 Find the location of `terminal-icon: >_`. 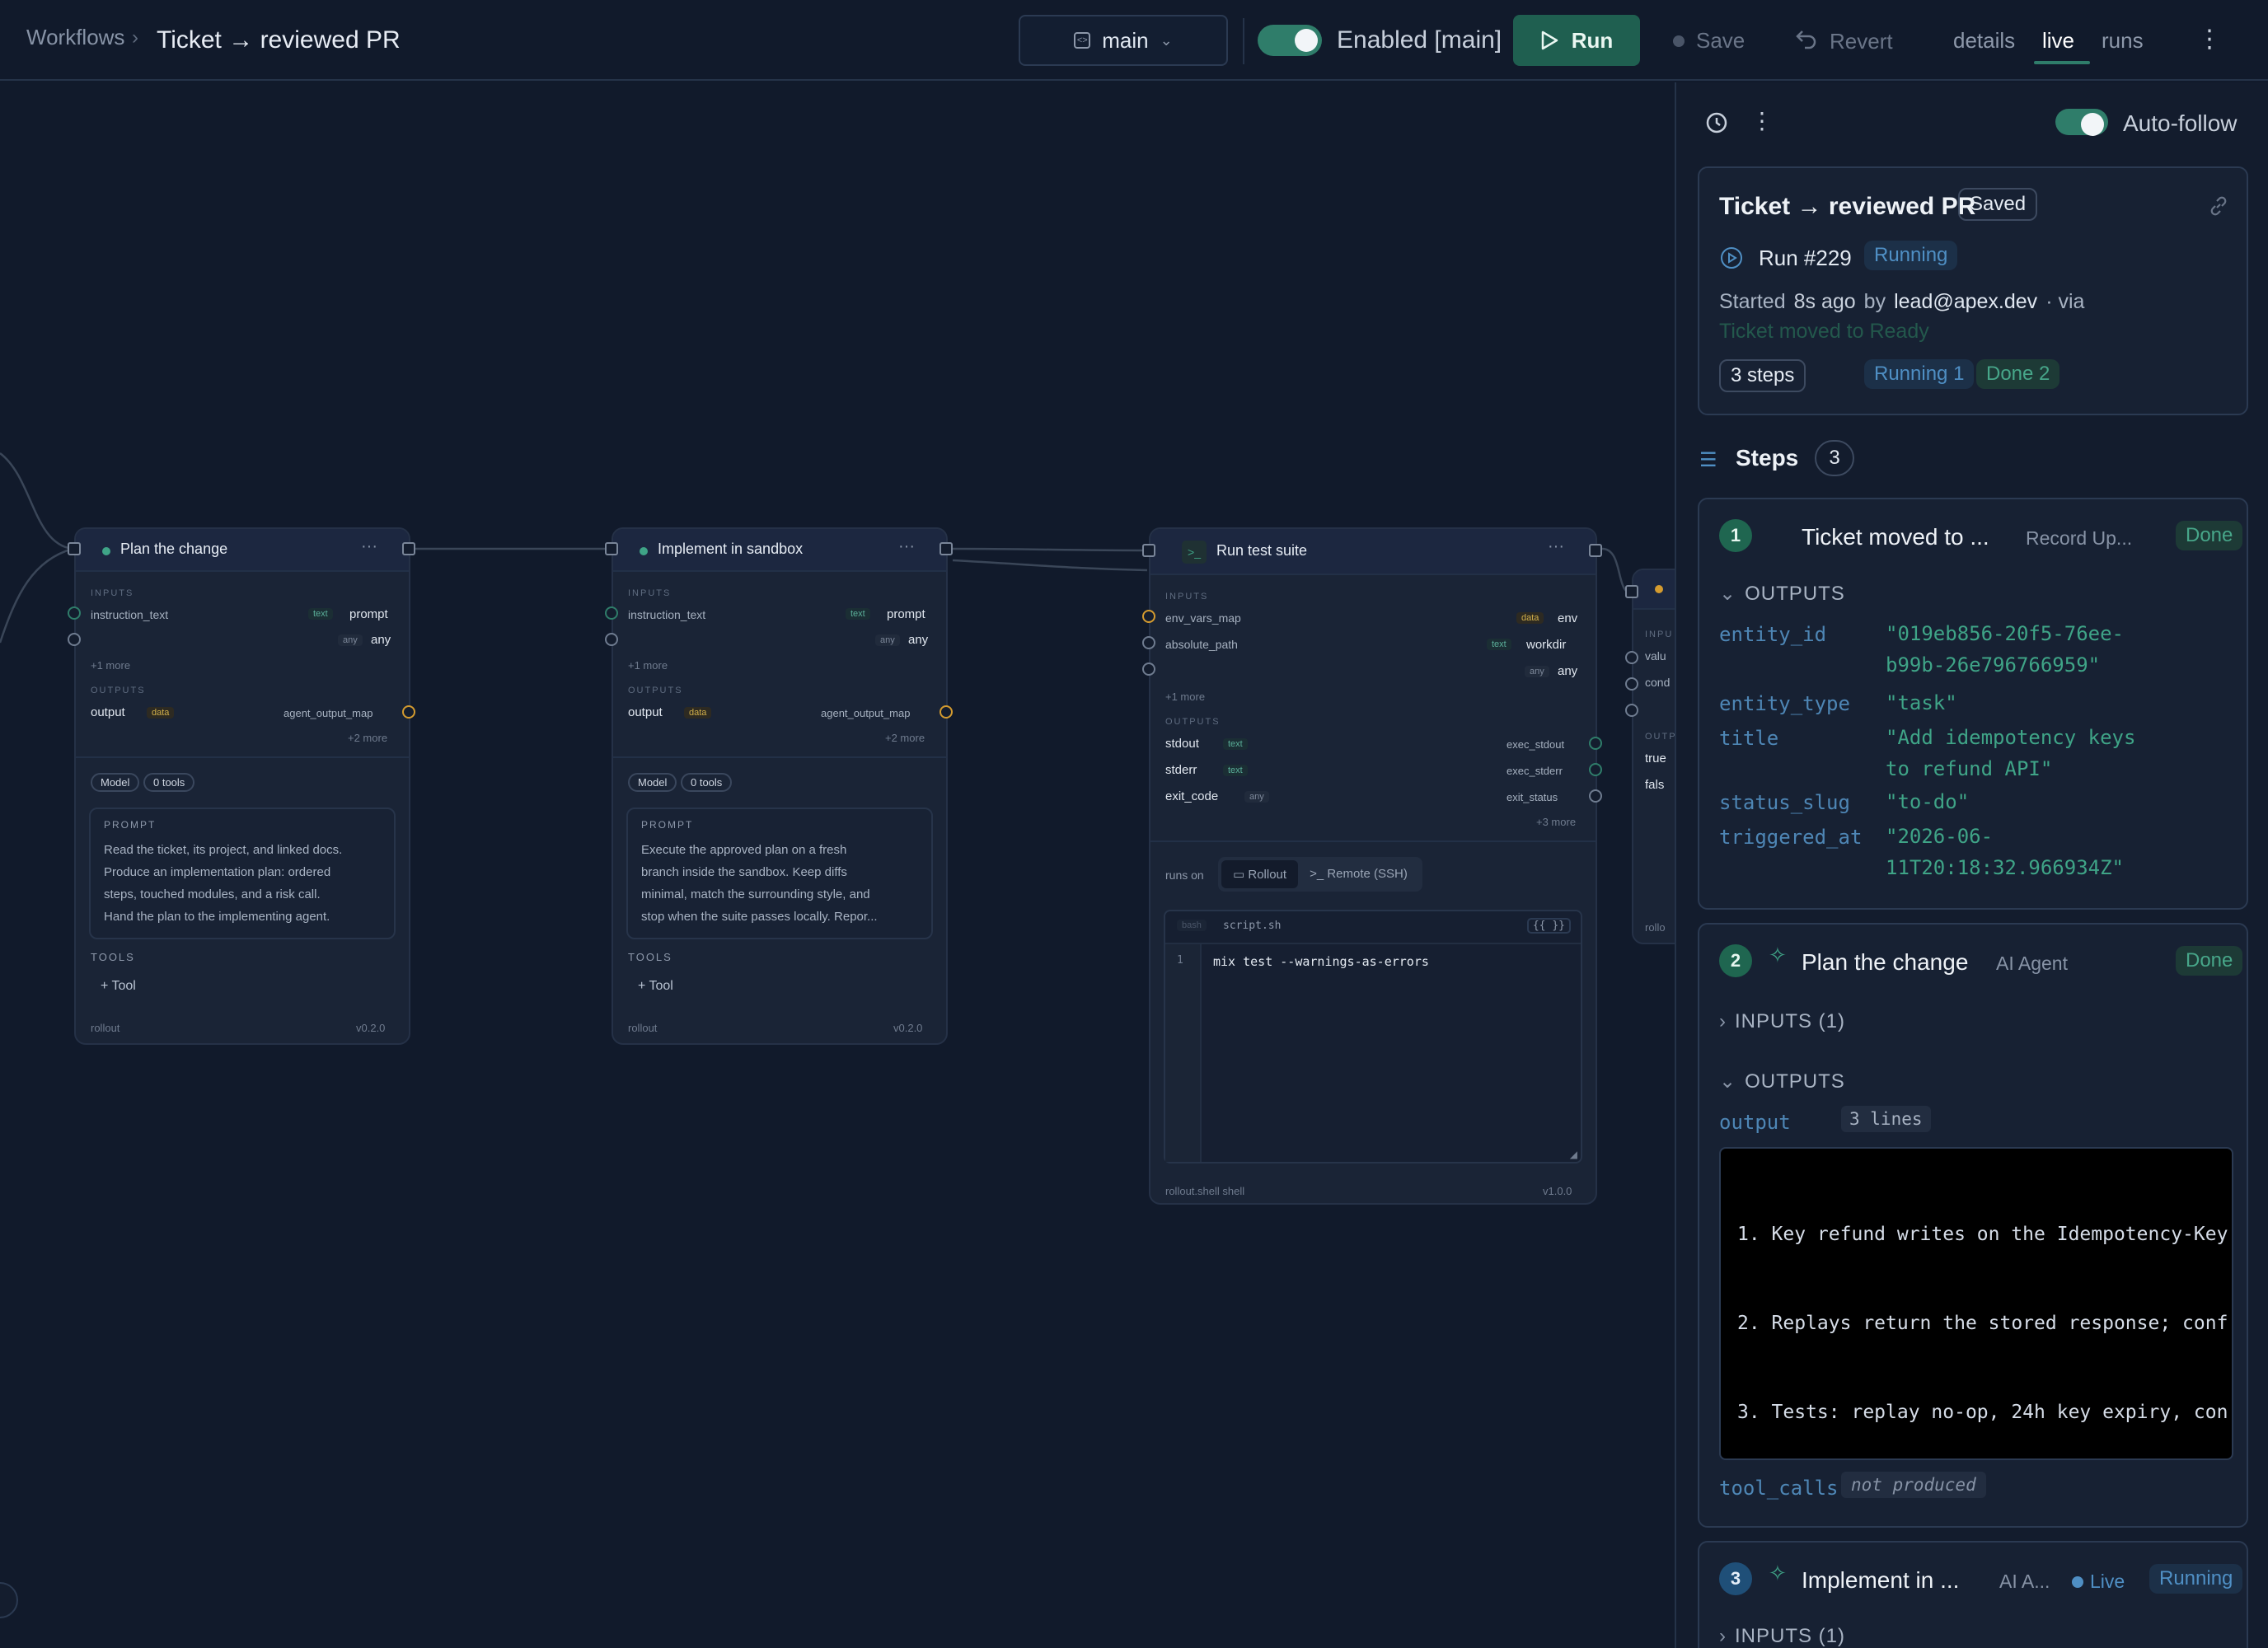

terminal-icon: >_ is located at coordinates (1194, 552).